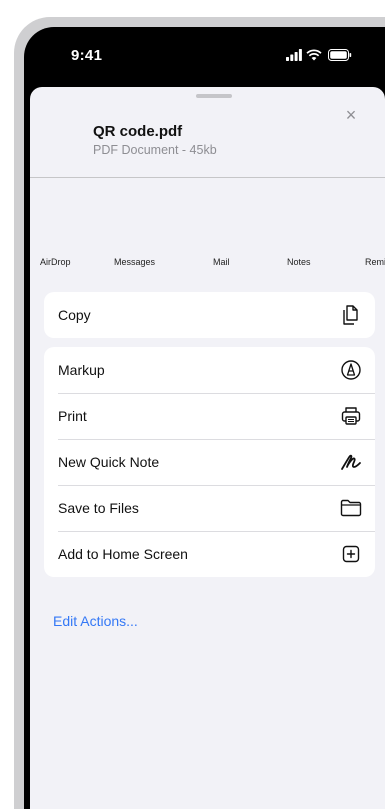 This screenshot has width=385, height=809. I want to click on share-targets-row: AirDrop Messages Mail Notes Remir, so click(207, 227).